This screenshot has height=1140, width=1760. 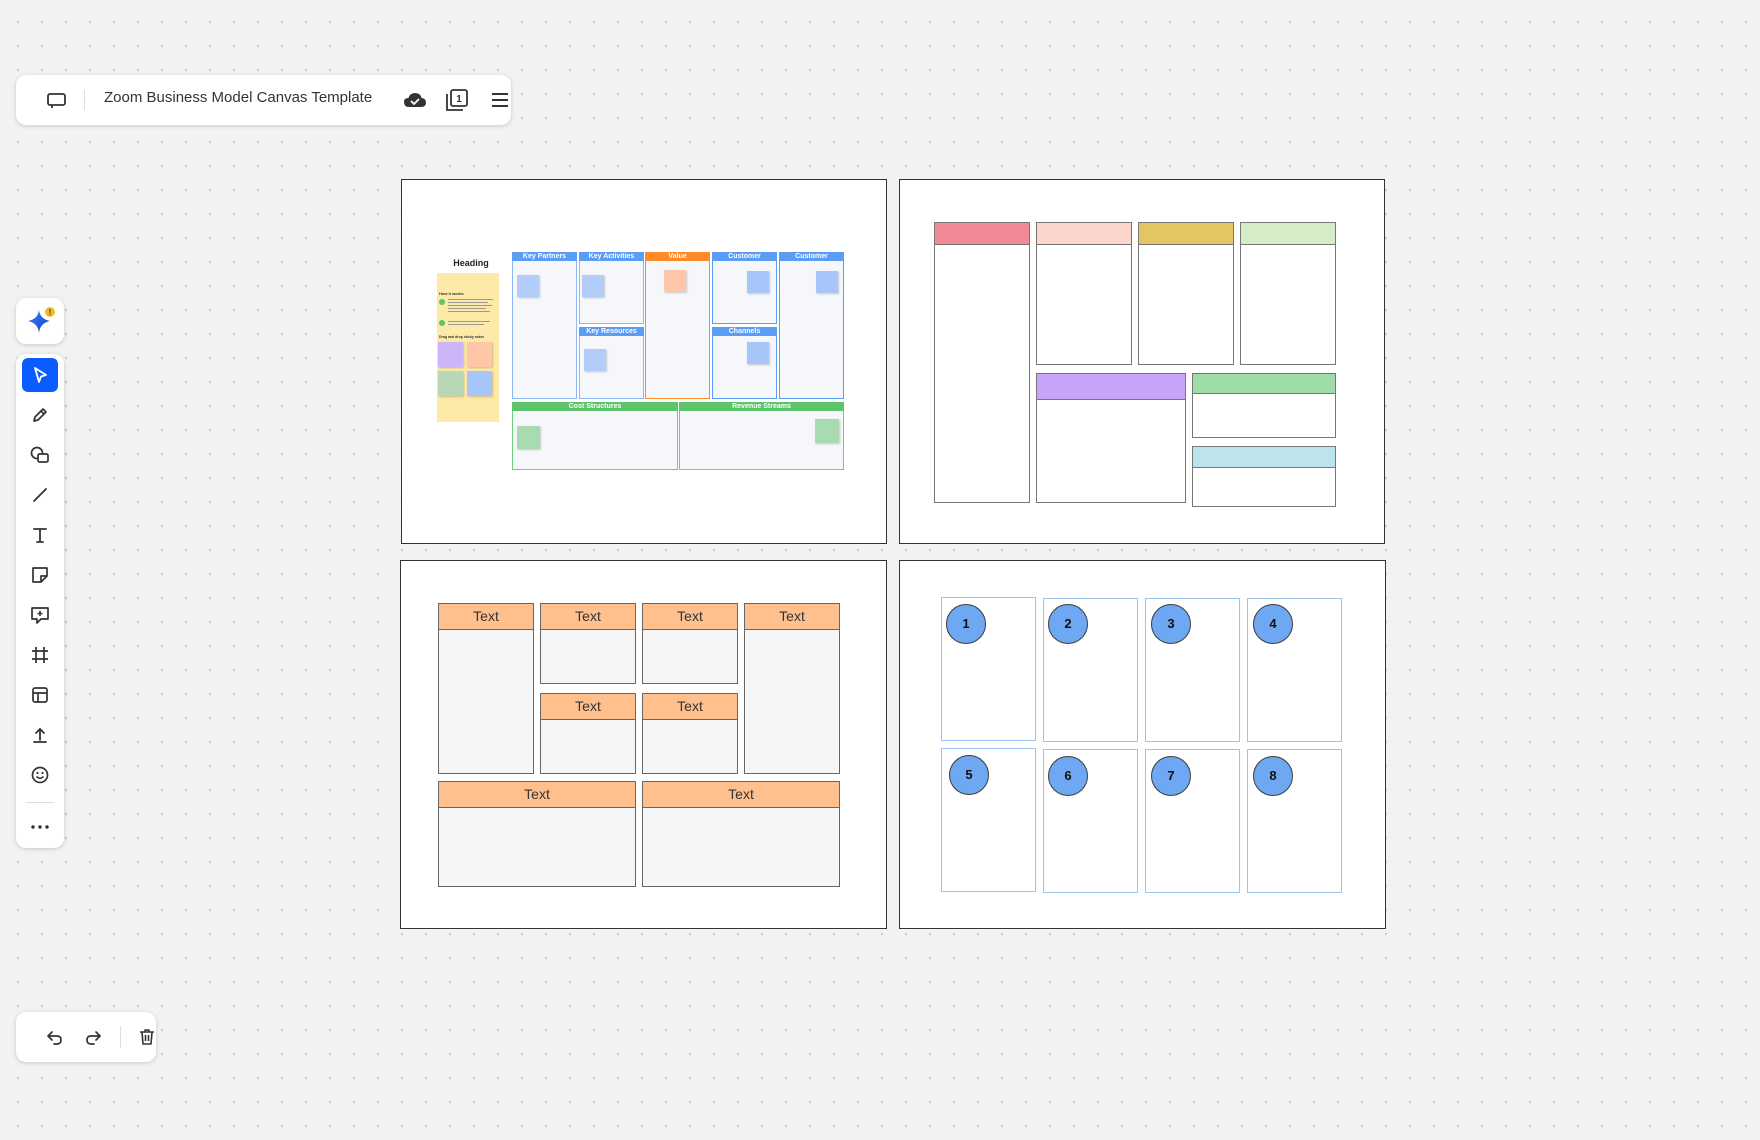 I want to click on numbered-cell: 8, so click(x=1294, y=821).